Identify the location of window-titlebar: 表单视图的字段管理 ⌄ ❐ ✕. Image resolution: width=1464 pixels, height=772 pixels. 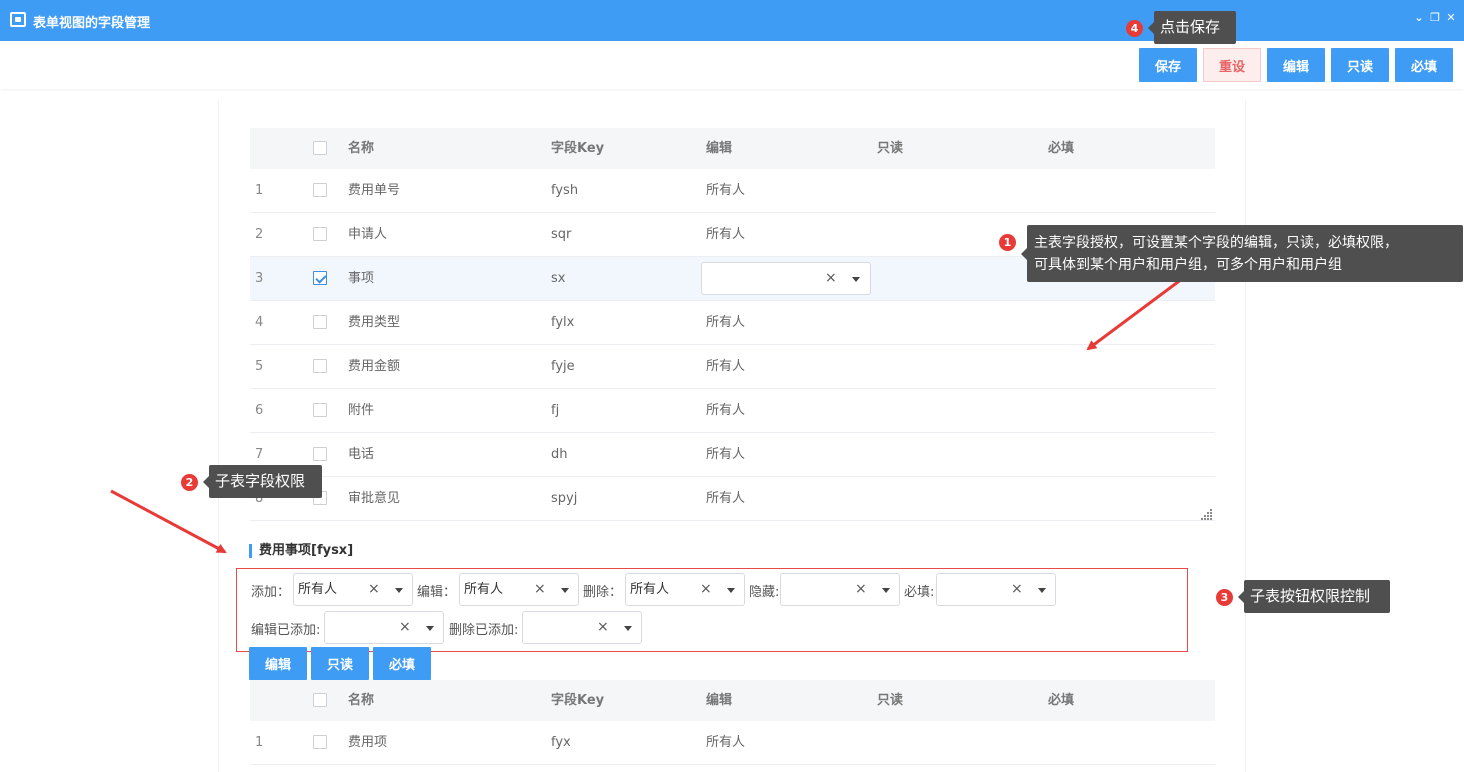
(732, 20).